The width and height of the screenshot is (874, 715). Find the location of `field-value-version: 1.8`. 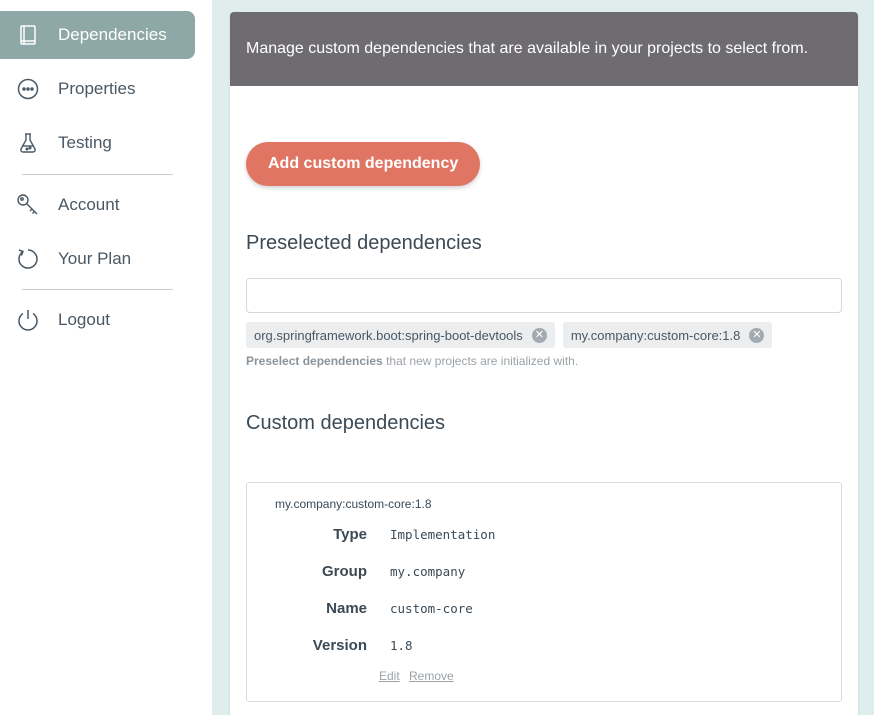

field-value-version: 1.8 is located at coordinates (401, 645).